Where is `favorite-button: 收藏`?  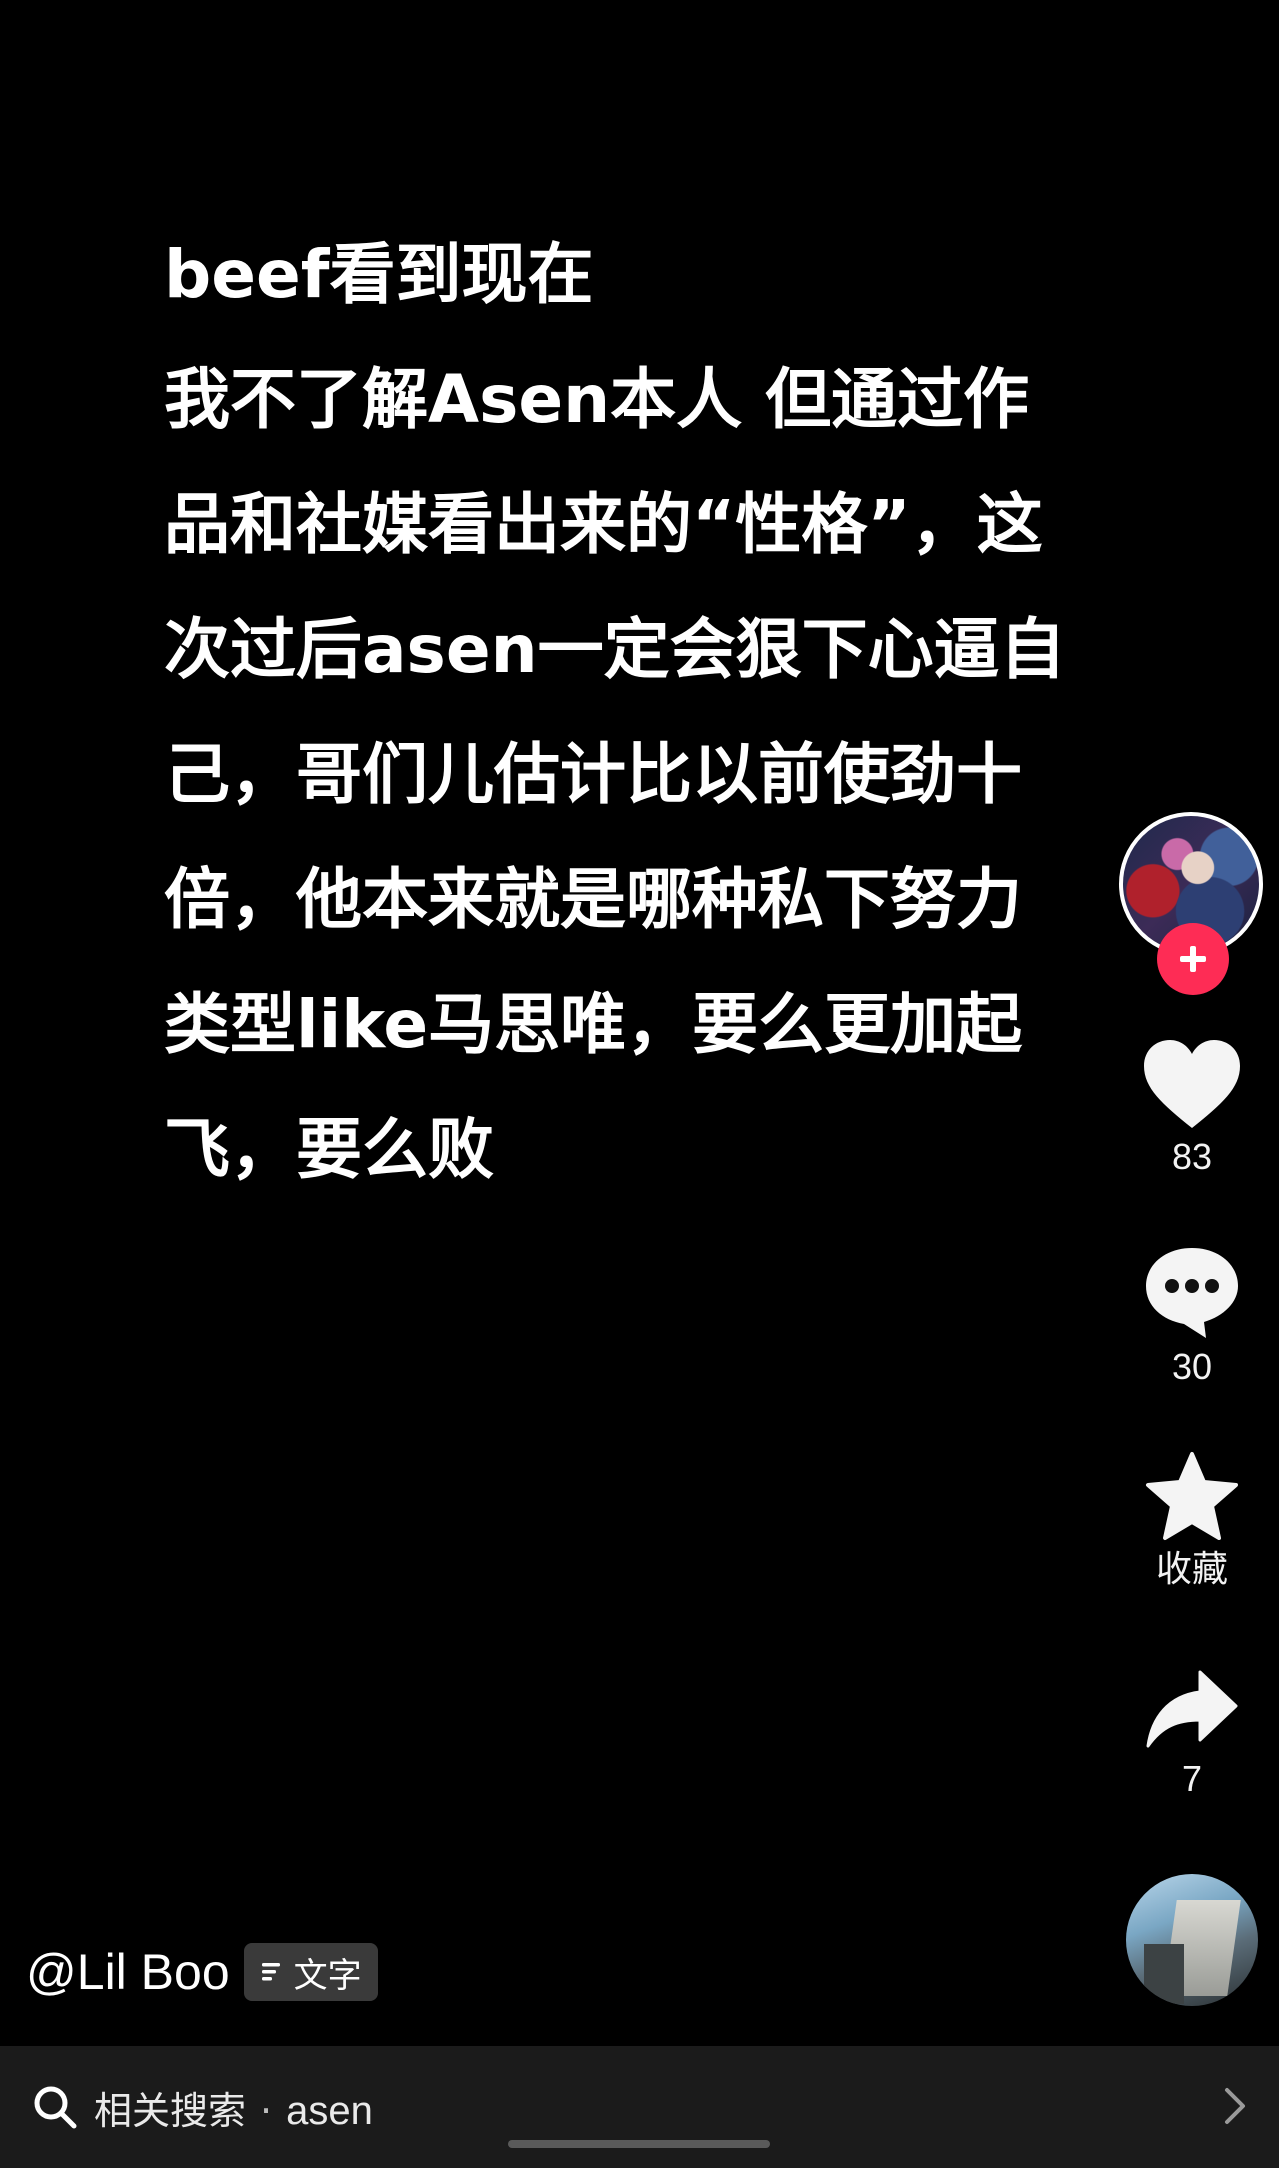 favorite-button: 收藏 is located at coordinates (1192, 1520).